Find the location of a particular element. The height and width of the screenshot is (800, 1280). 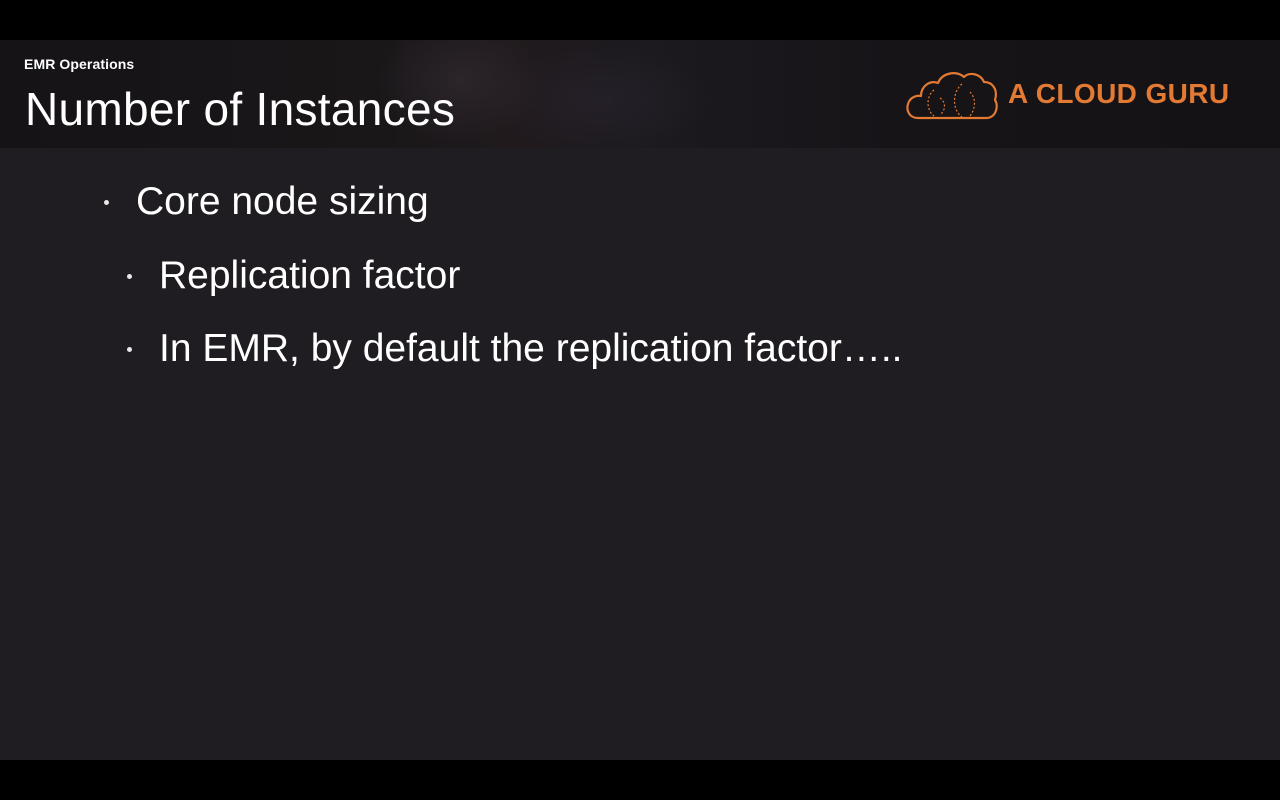

bullet-item: Replication factor is located at coordinates (293, 276).